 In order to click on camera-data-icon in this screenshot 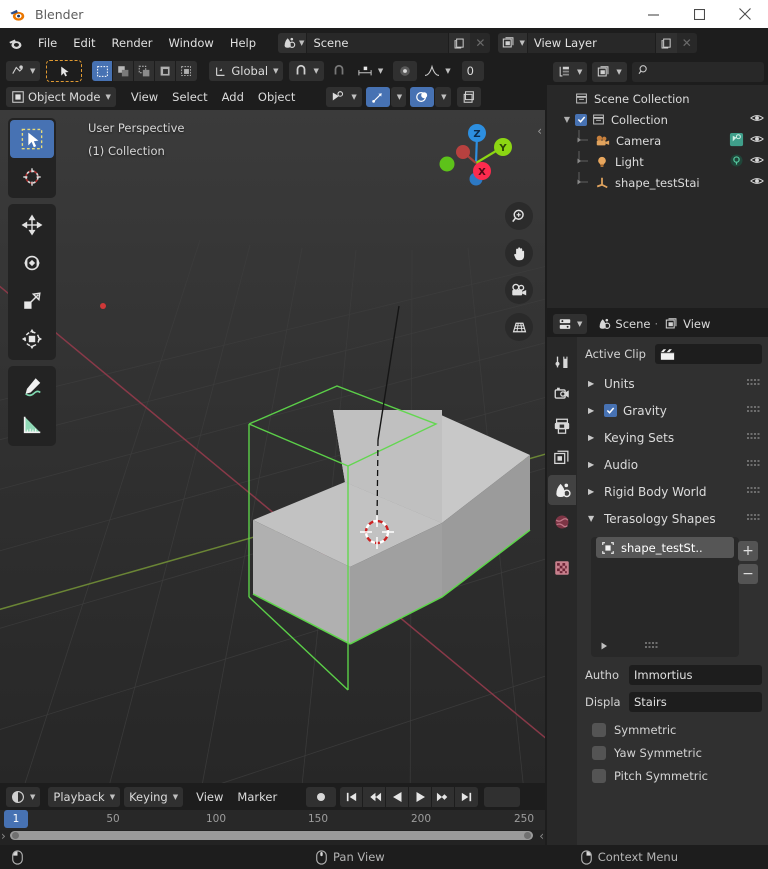, I will do `click(736, 141)`.